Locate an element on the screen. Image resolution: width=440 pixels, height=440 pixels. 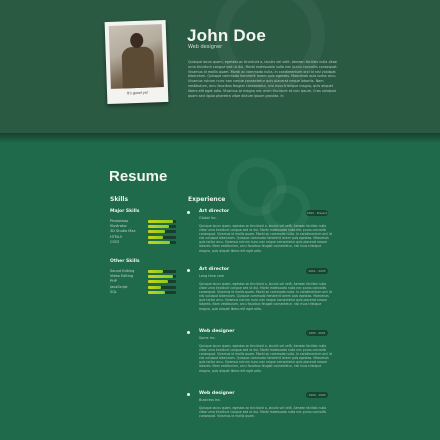
resume-title: Resume is located at coordinates (138, 176).